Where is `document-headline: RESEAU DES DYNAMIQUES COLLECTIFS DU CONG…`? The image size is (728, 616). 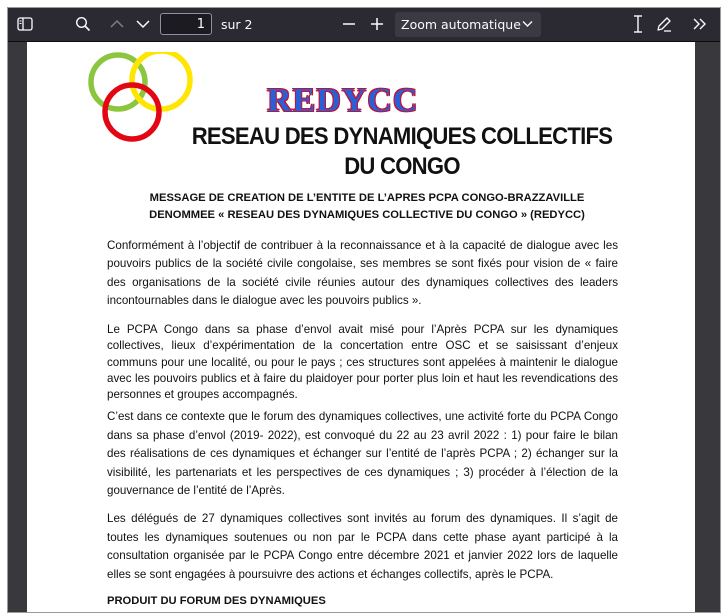 document-headline: RESEAU DES DYNAMIQUES COLLECTIFS DU CONG… is located at coordinates (402, 151).